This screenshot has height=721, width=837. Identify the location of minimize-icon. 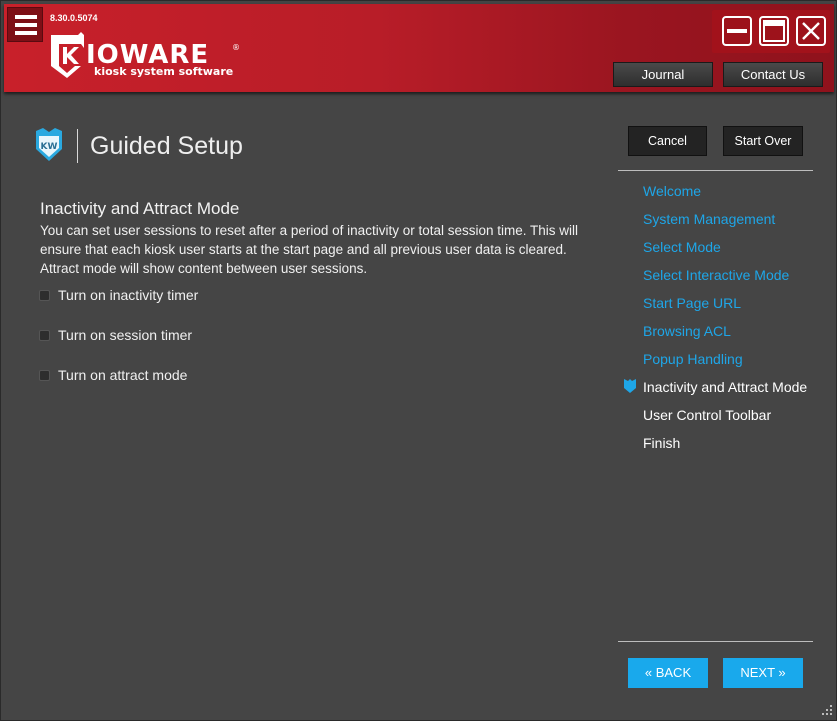
(737, 31).